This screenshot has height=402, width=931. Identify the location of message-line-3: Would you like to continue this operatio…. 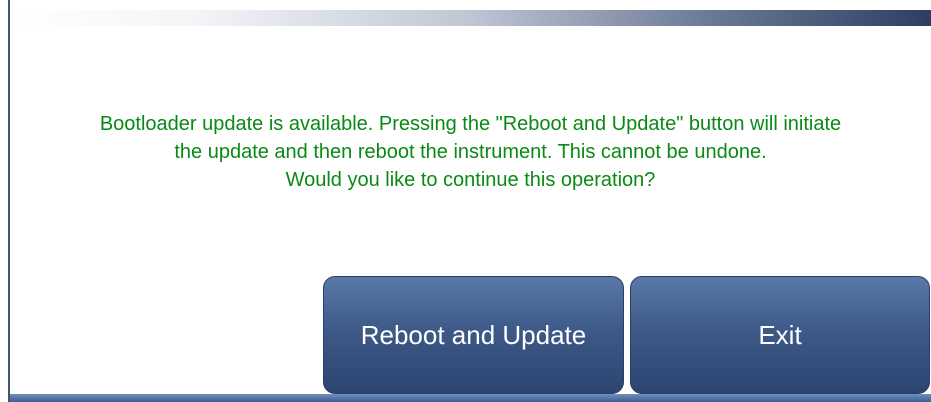
(470, 180).